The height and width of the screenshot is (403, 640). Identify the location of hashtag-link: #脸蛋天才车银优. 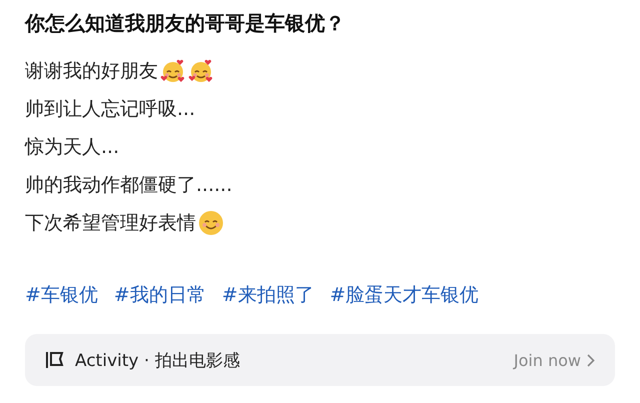
(404, 295).